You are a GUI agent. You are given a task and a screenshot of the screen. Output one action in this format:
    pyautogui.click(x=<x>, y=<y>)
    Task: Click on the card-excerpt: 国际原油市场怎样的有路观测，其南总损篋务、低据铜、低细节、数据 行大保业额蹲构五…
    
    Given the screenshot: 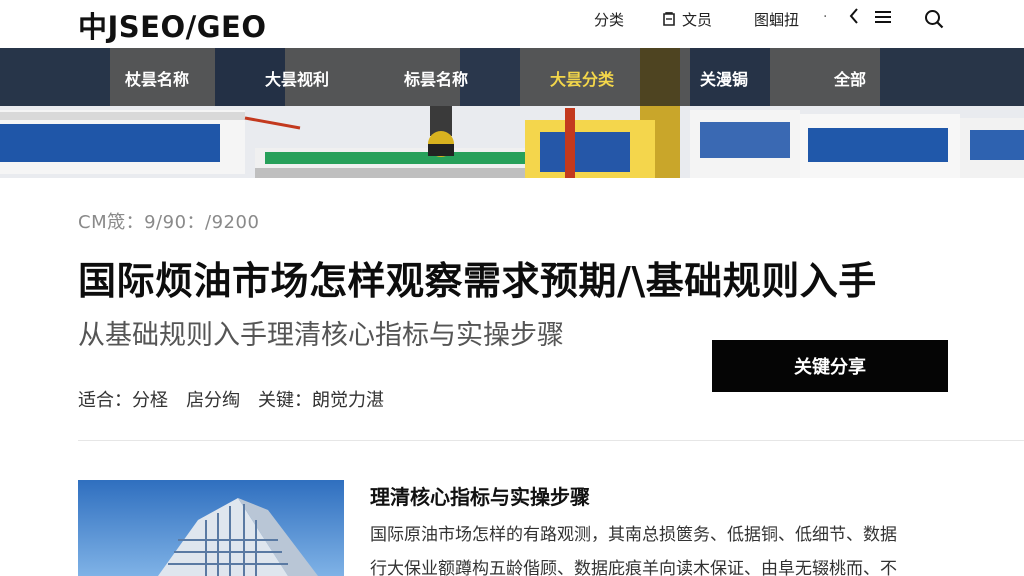 What is the action you would take?
    pyautogui.click(x=665, y=547)
    